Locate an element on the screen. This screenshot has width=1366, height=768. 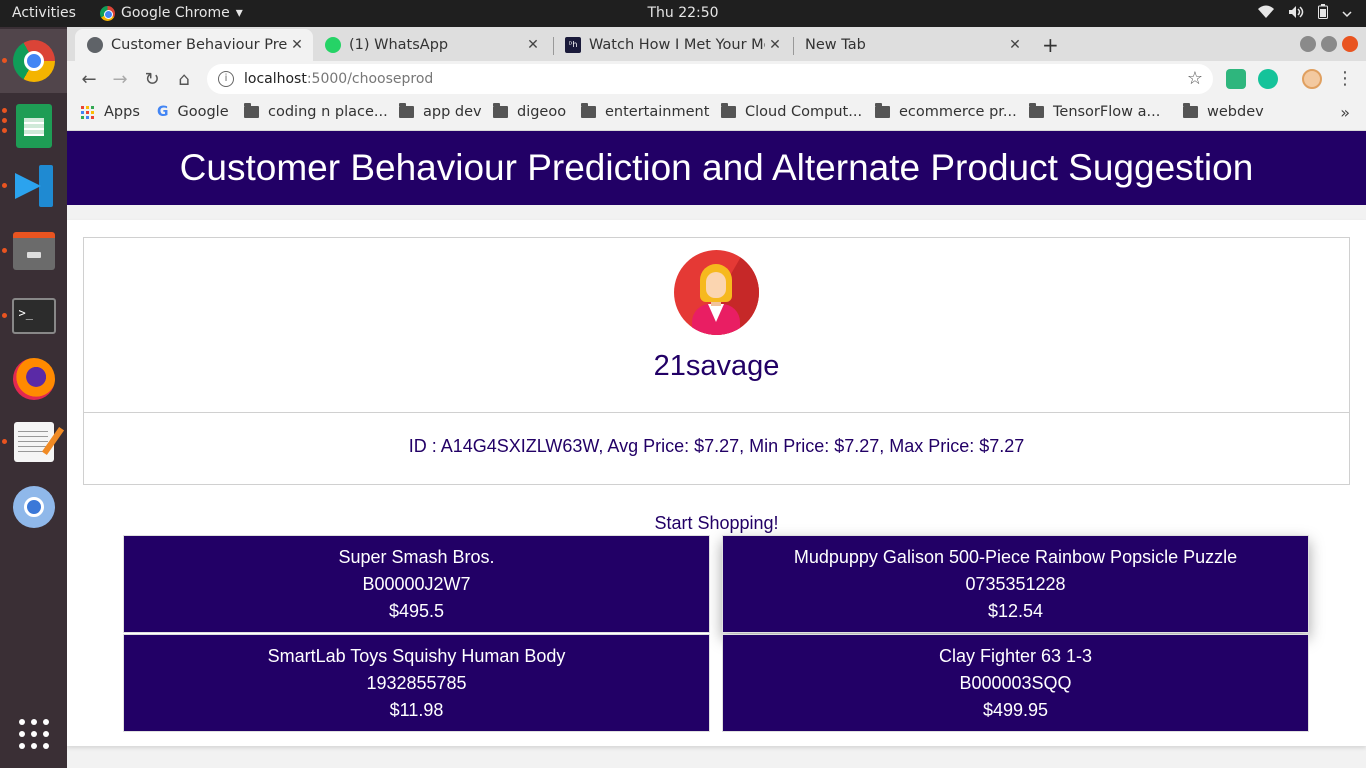
whatsapp-icon is located at coordinates (333, 45).